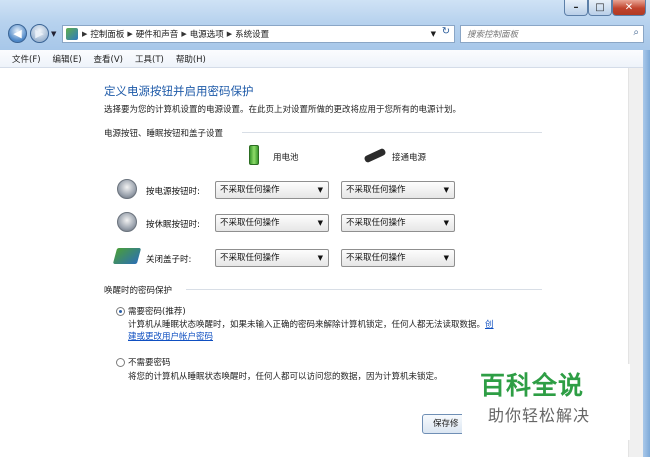  What do you see at coordinates (433, 34) in the screenshot?
I see `address-dropdown-icon: ▼` at bounding box center [433, 34].